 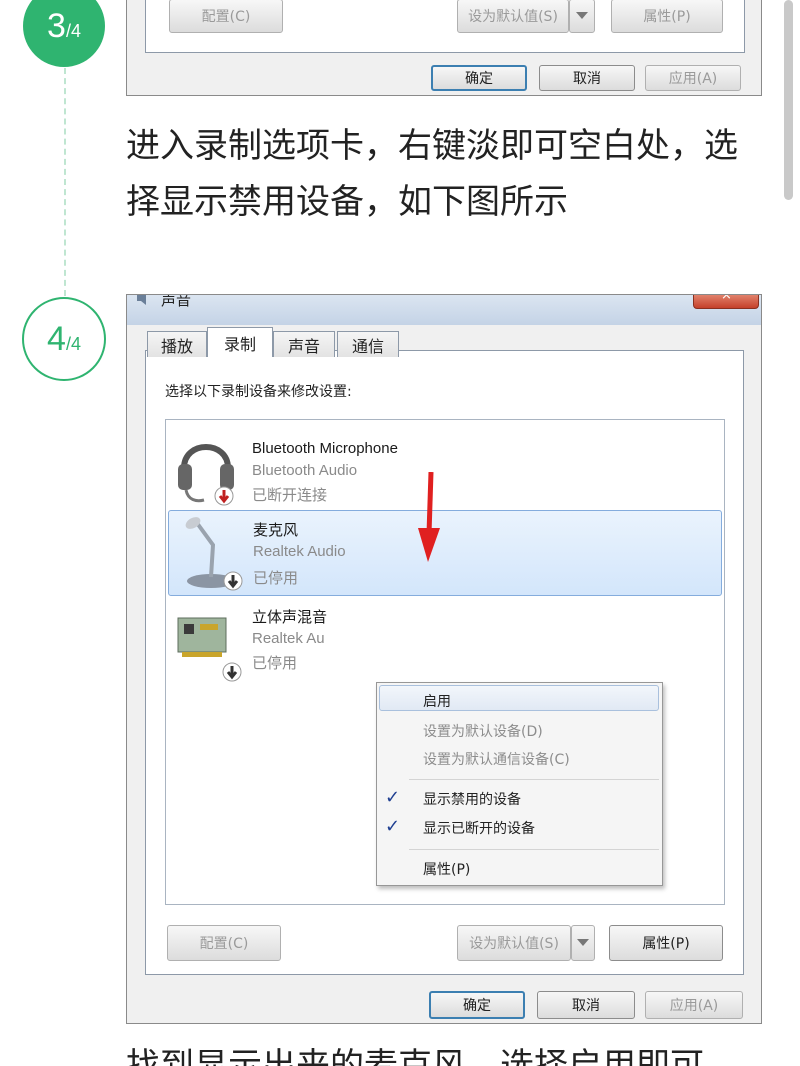 I want to click on step-number: 3, so click(x=56, y=25).